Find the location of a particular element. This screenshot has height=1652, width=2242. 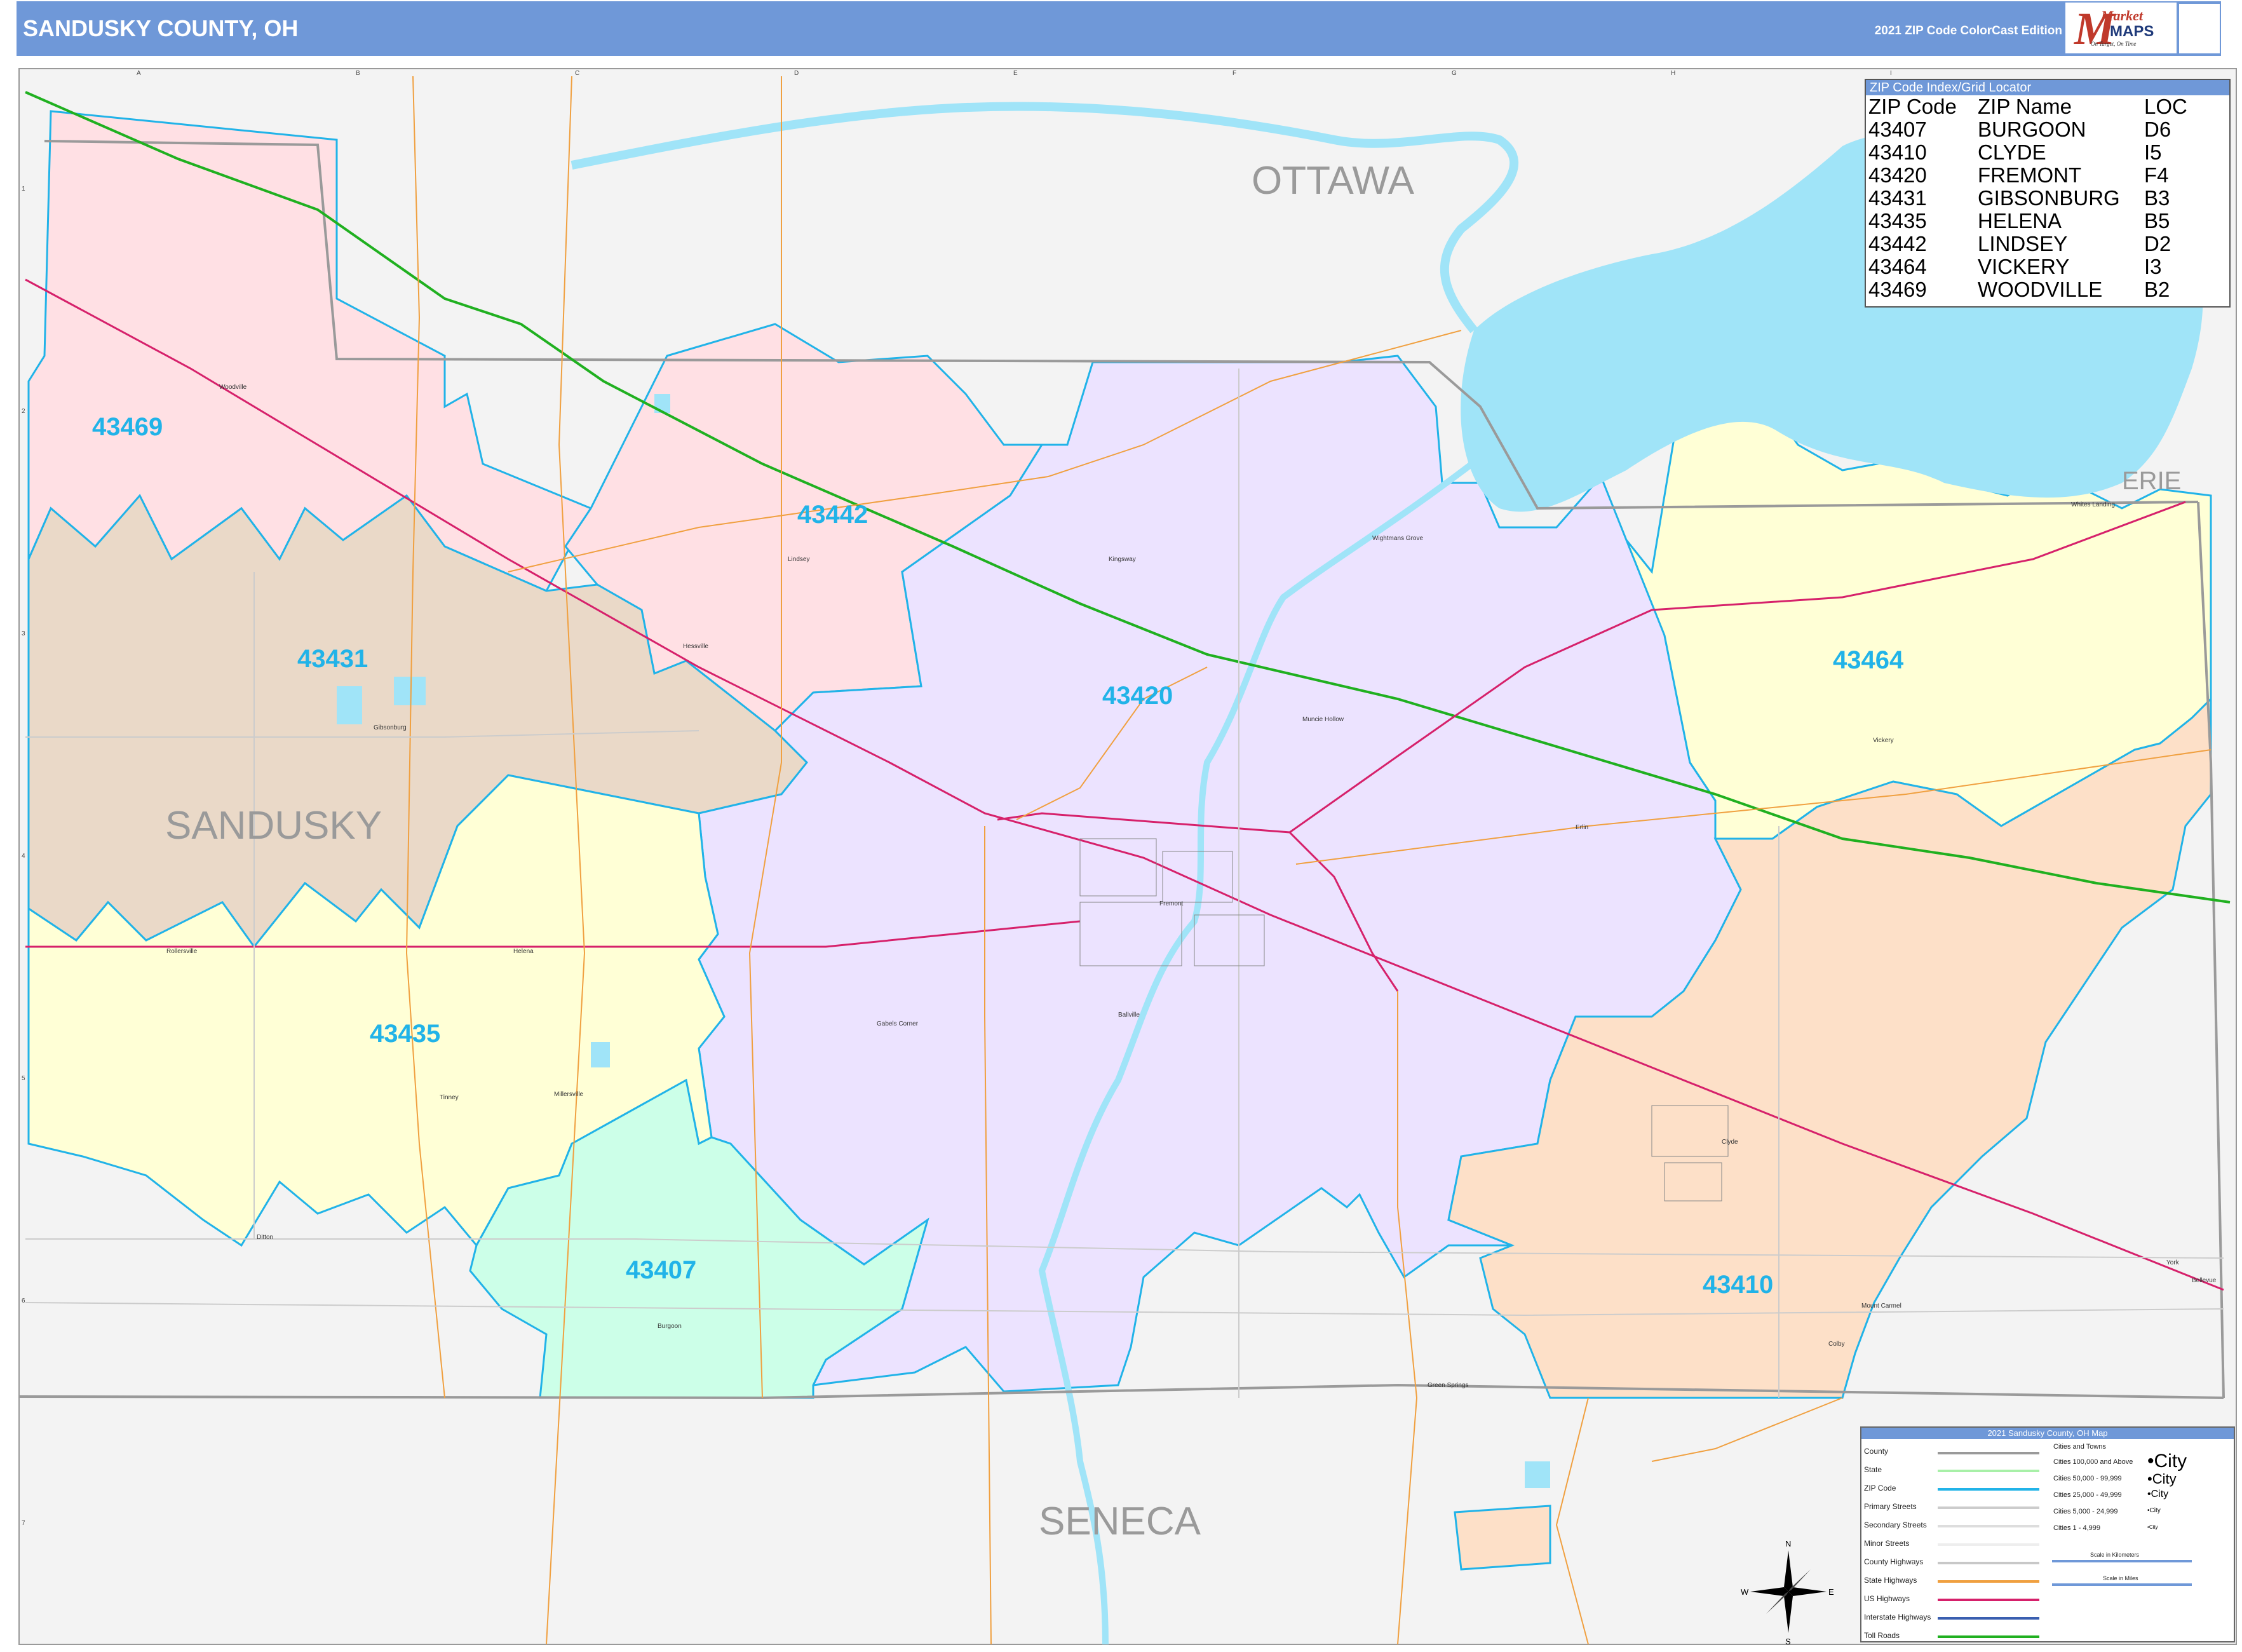

county-label-erie: ERIE is located at coordinates (2151, 481).